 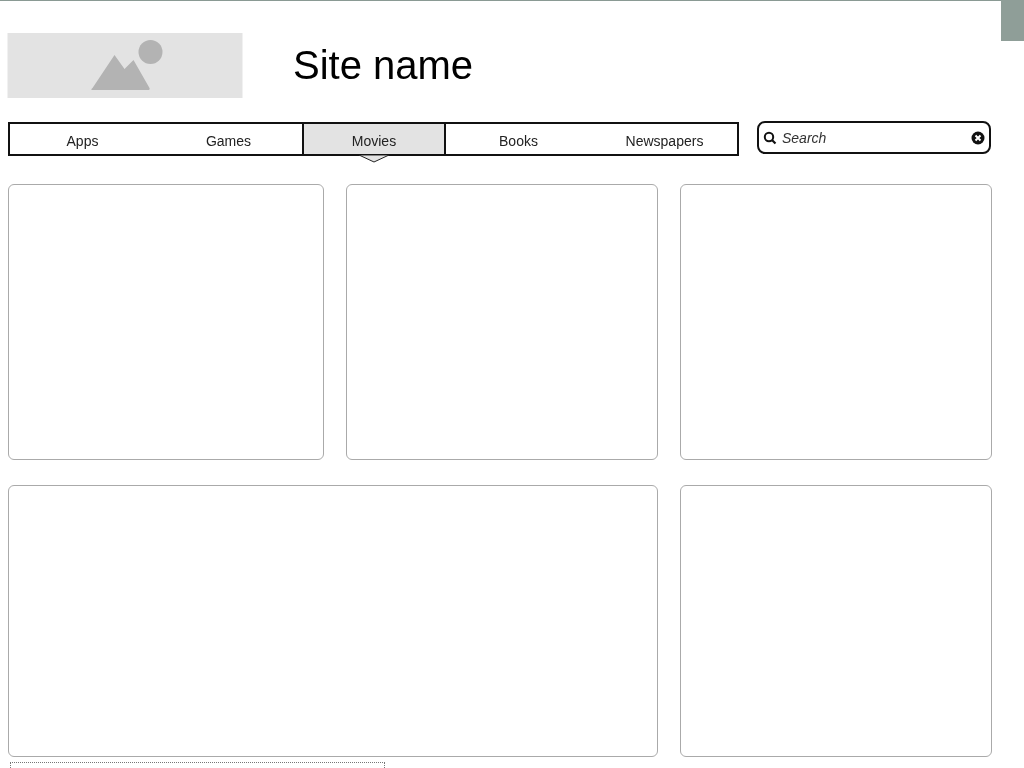 I want to click on logo-placeholder-icon, so click(x=125, y=65).